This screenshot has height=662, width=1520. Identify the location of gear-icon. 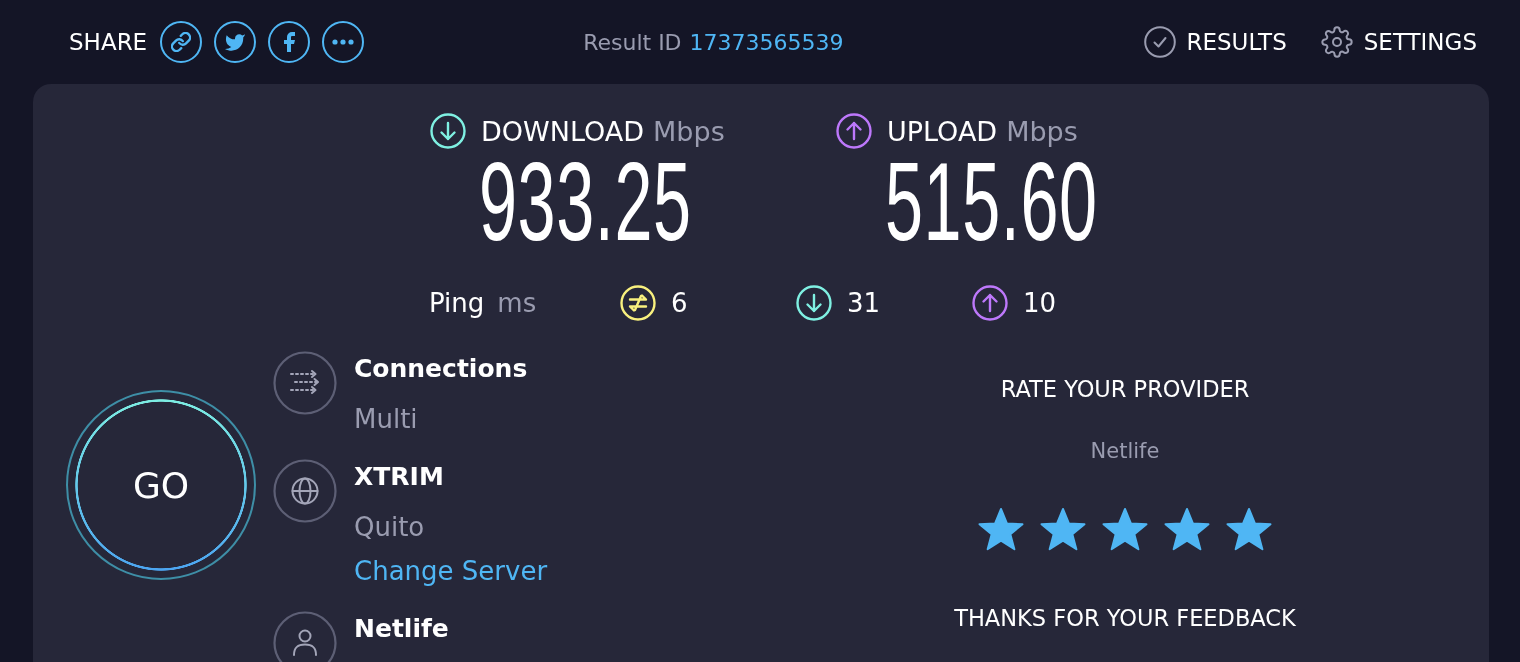
(1336, 42).